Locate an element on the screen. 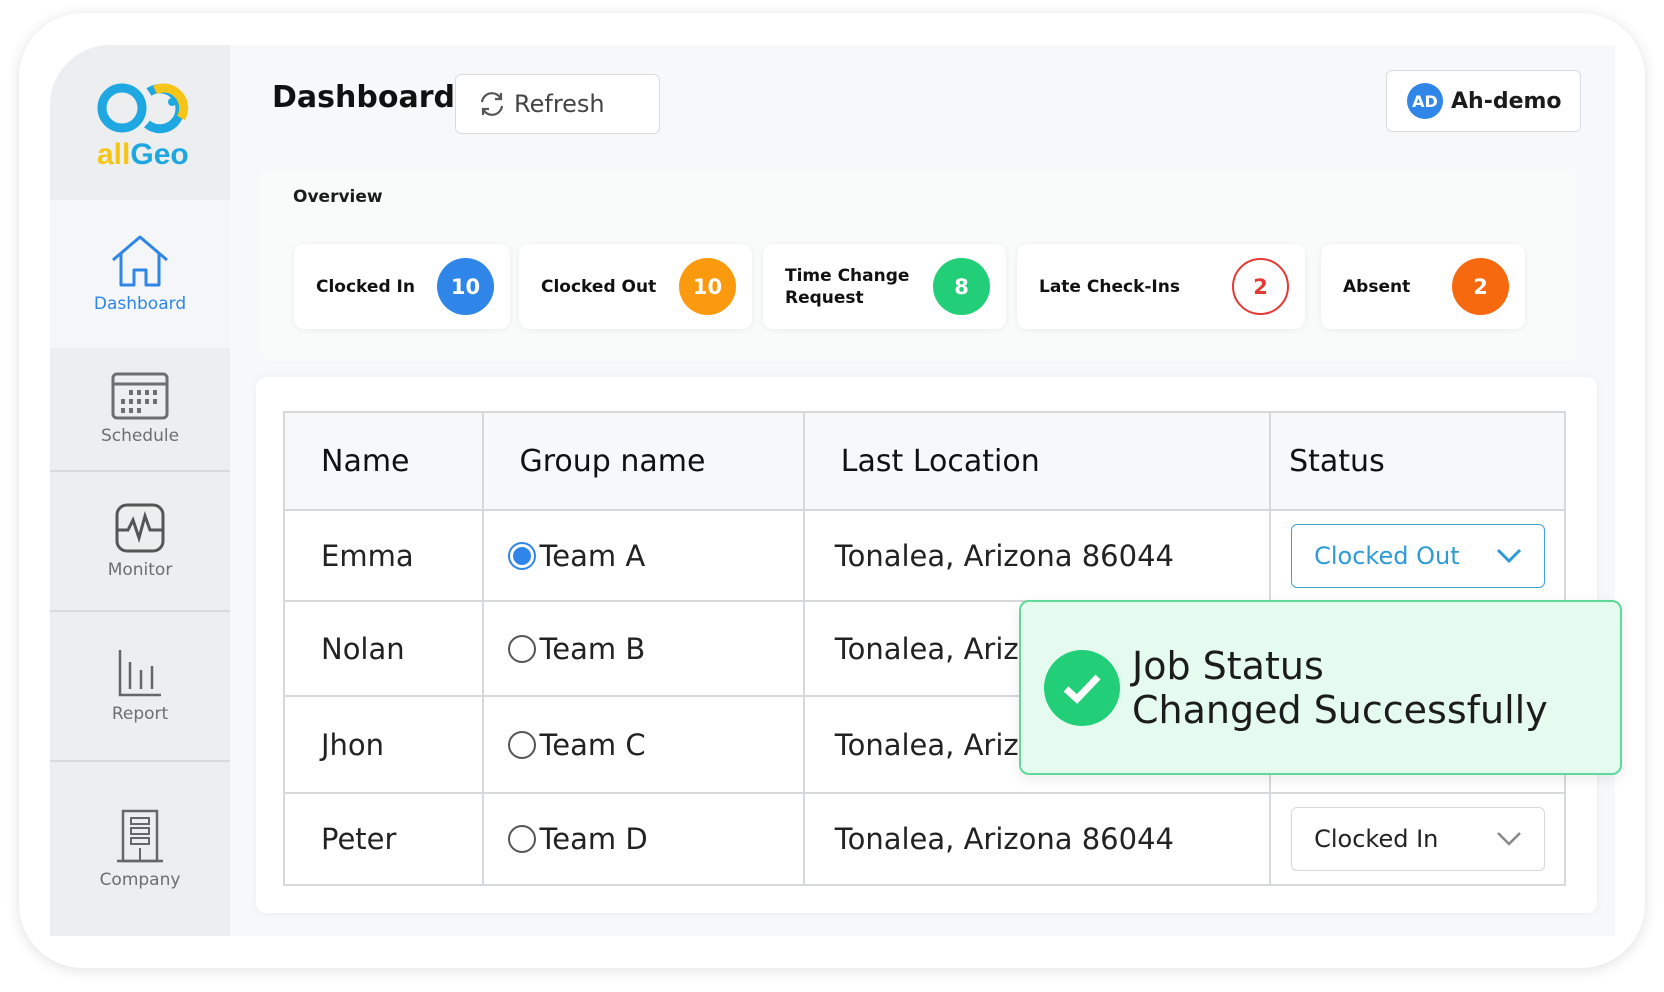 This screenshot has width=1664, height=992. sidebar-item-schedule: Schedule is located at coordinates (140, 410).